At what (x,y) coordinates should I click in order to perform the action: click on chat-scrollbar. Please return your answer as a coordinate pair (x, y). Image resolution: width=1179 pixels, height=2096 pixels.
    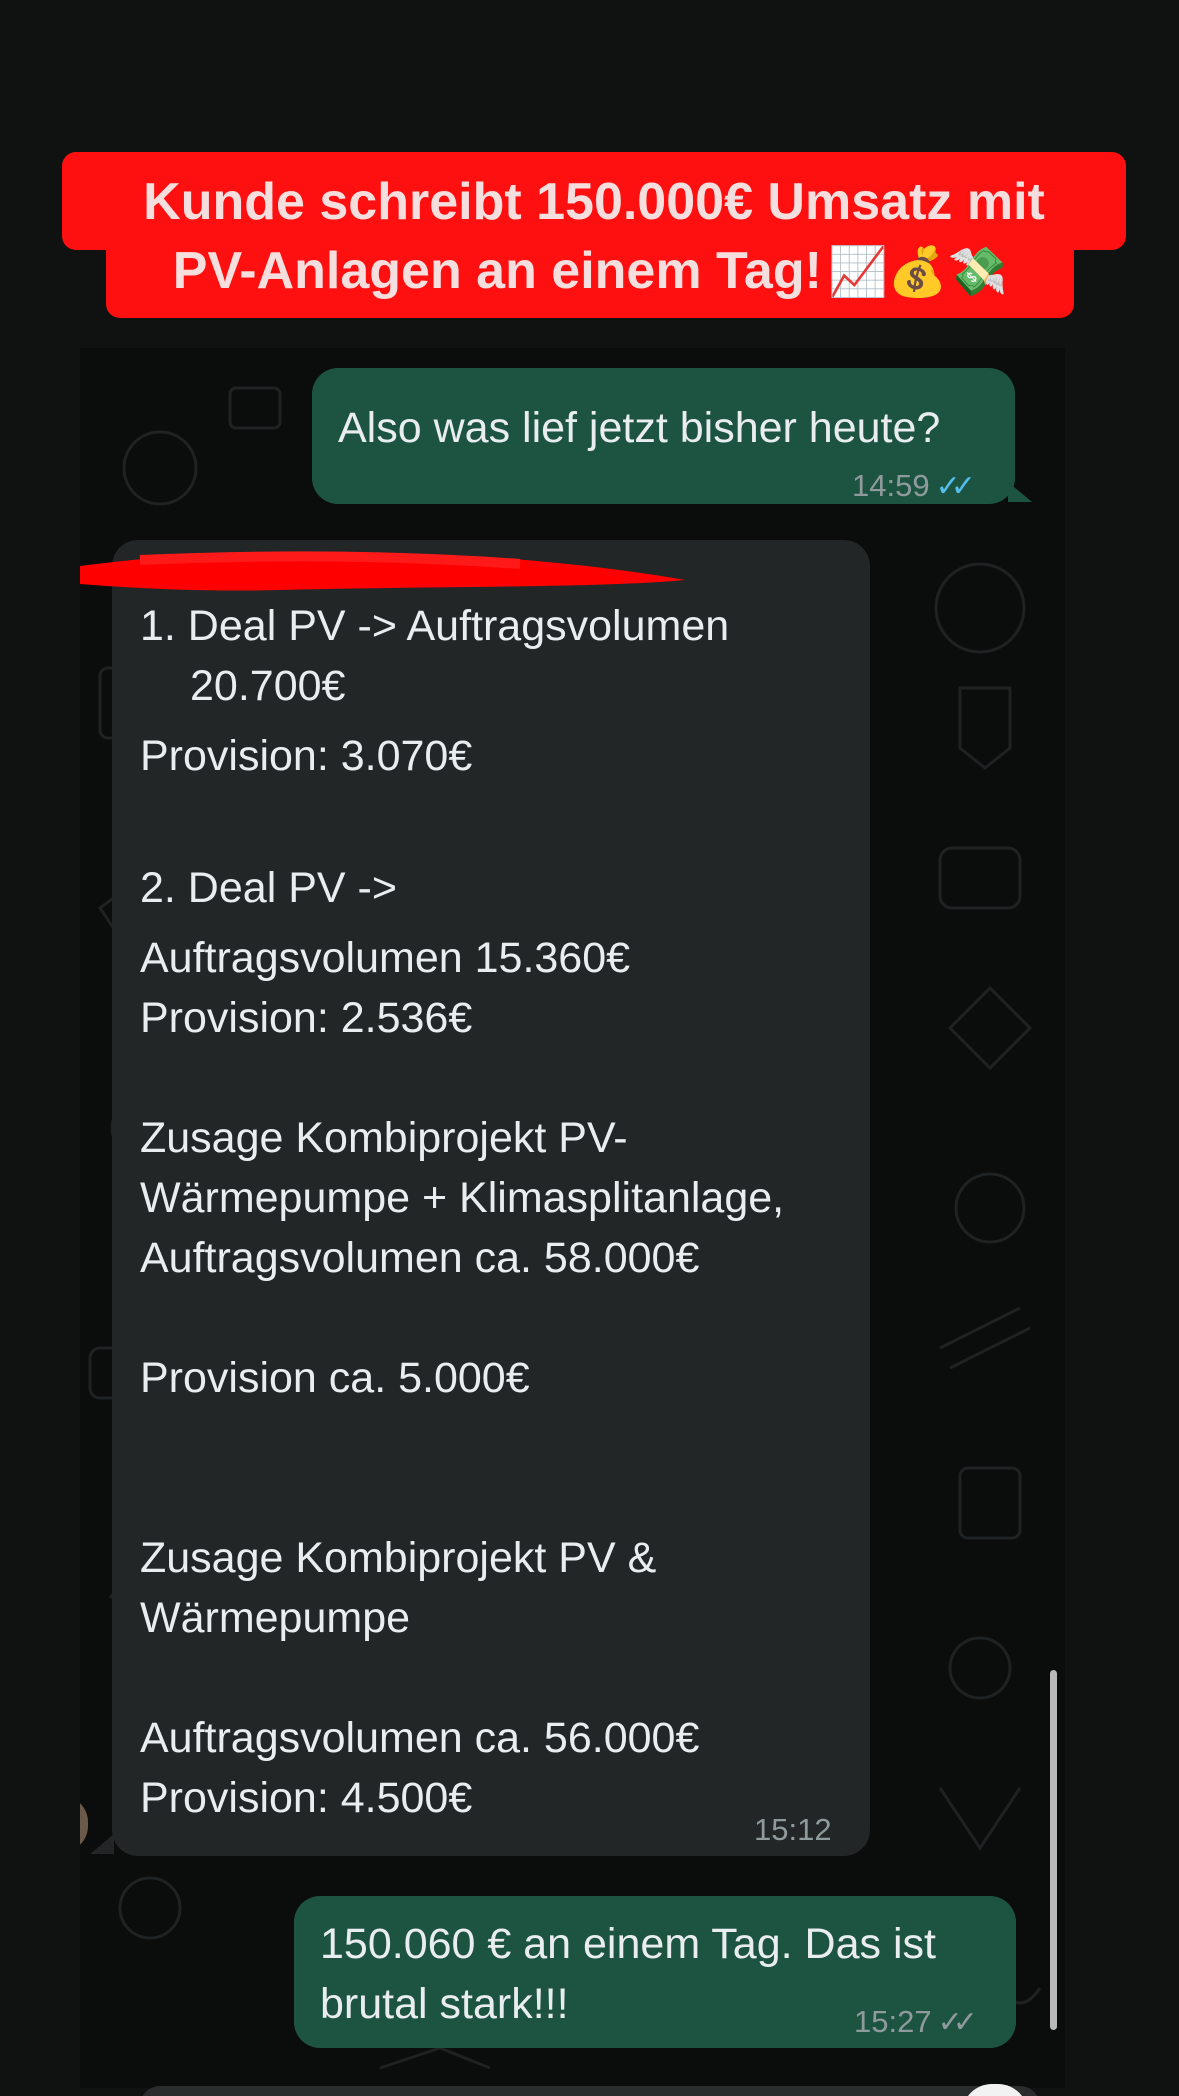
    Looking at the image, I should click on (1053, 1850).